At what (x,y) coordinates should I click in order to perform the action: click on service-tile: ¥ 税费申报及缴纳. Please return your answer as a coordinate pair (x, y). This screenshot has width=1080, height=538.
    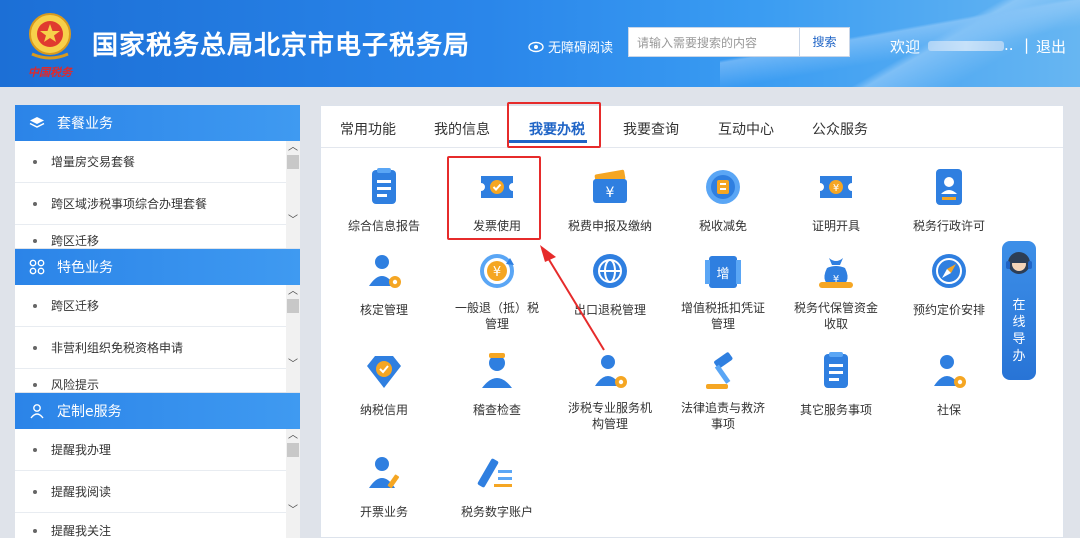
    Looking at the image, I should click on (610, 200).